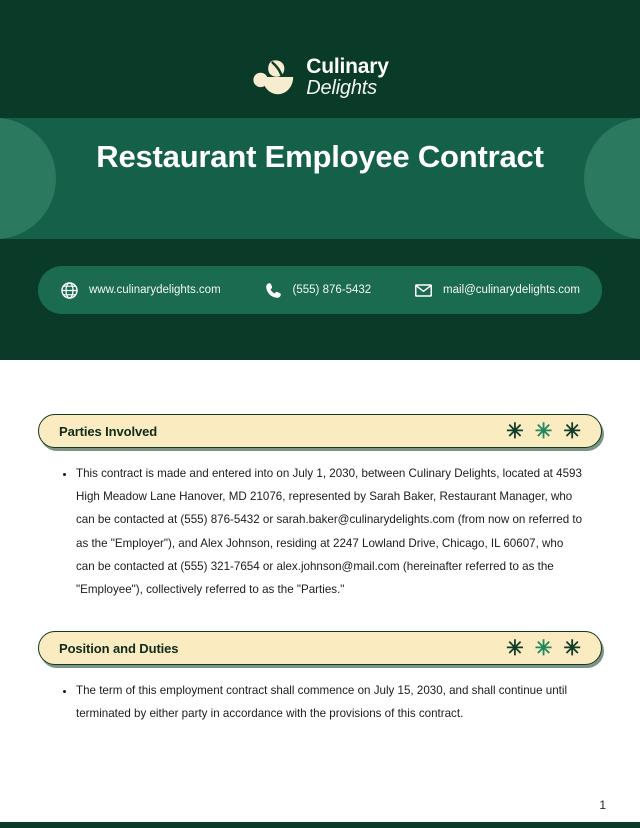 The image size is (640, 828). I want to click on brand-wordmark: Culinary Delights, so click(347, 77).